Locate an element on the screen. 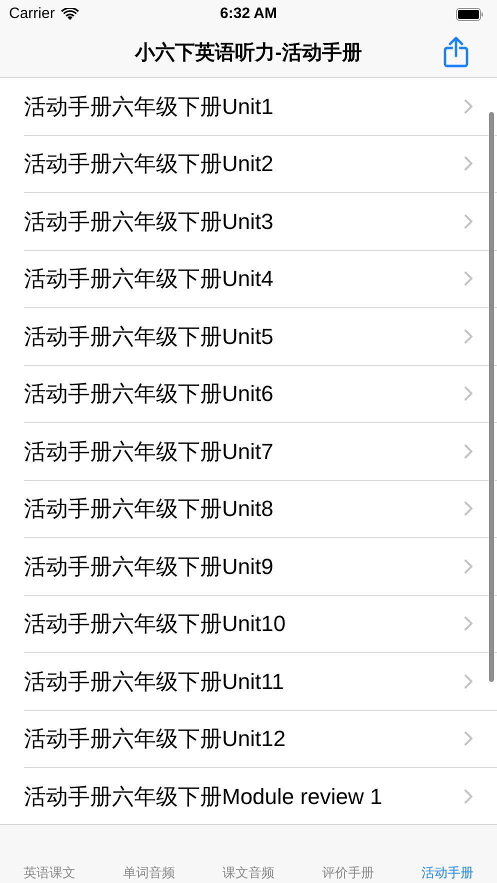 The width and height of the screenshot is (497, 883). row-label: 活动手册六年级下册Unit9 is located at coordinates (149, 566).